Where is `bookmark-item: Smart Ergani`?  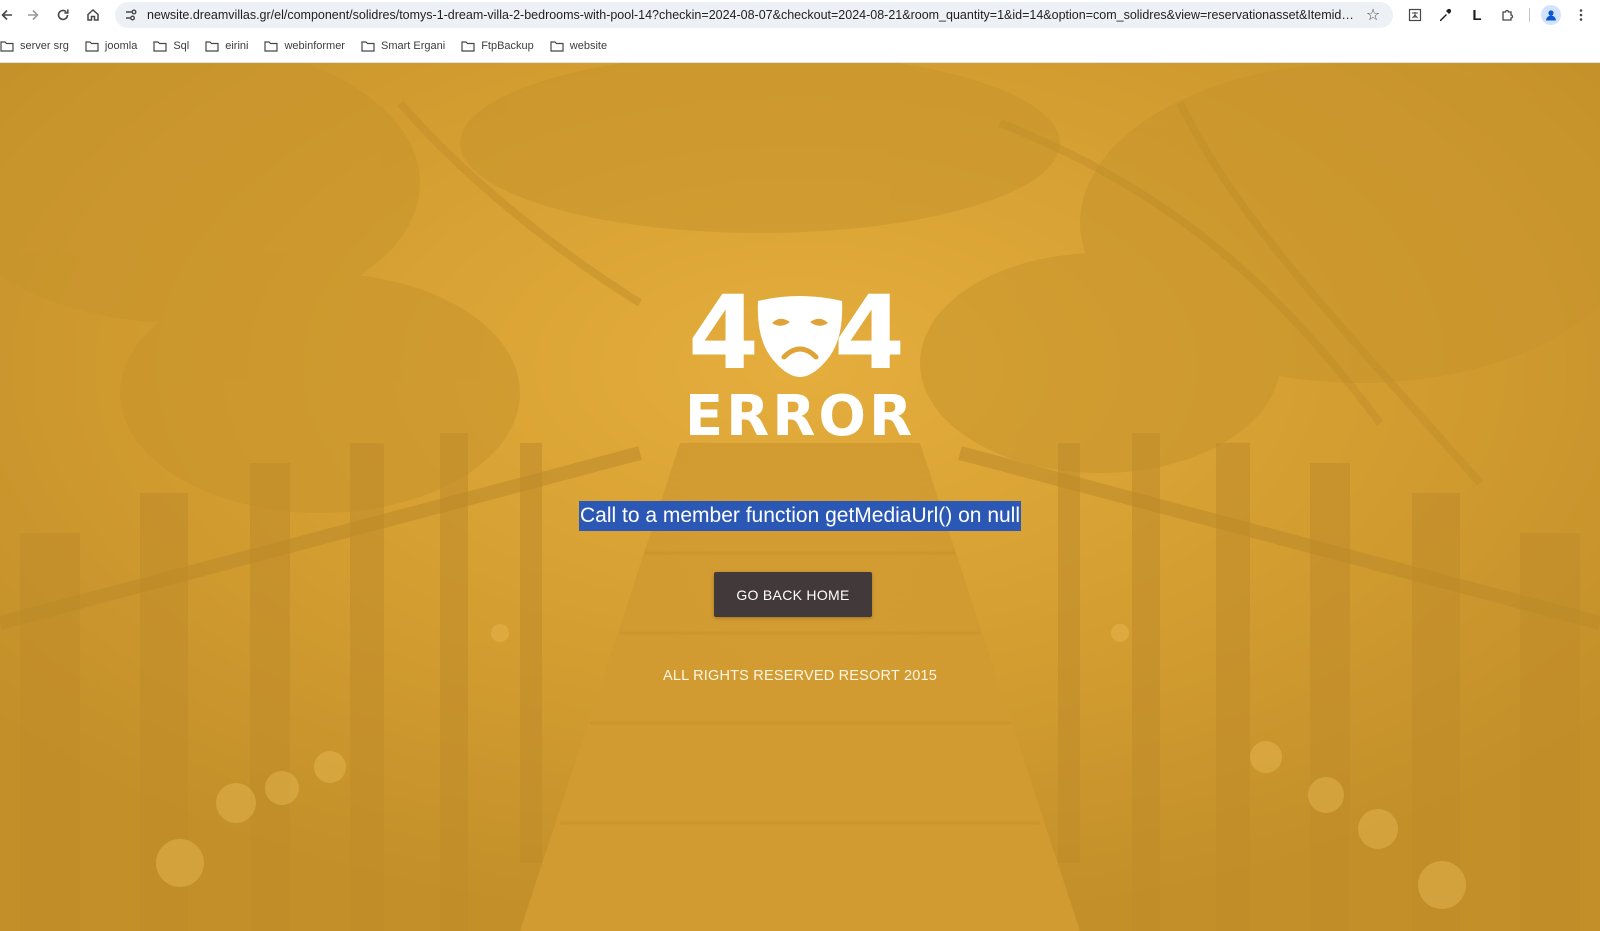
bookmark-item: Smart Ergani is located at coordinates (407, 46).